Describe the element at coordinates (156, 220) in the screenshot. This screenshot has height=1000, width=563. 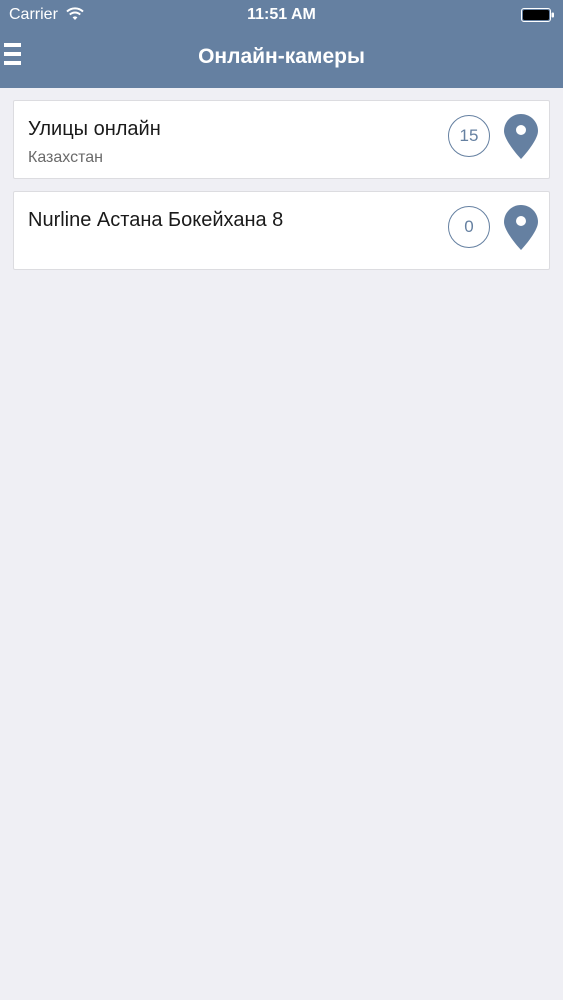
I see `list-item-title: Nurline Астана Бокейхана 8` at that location.